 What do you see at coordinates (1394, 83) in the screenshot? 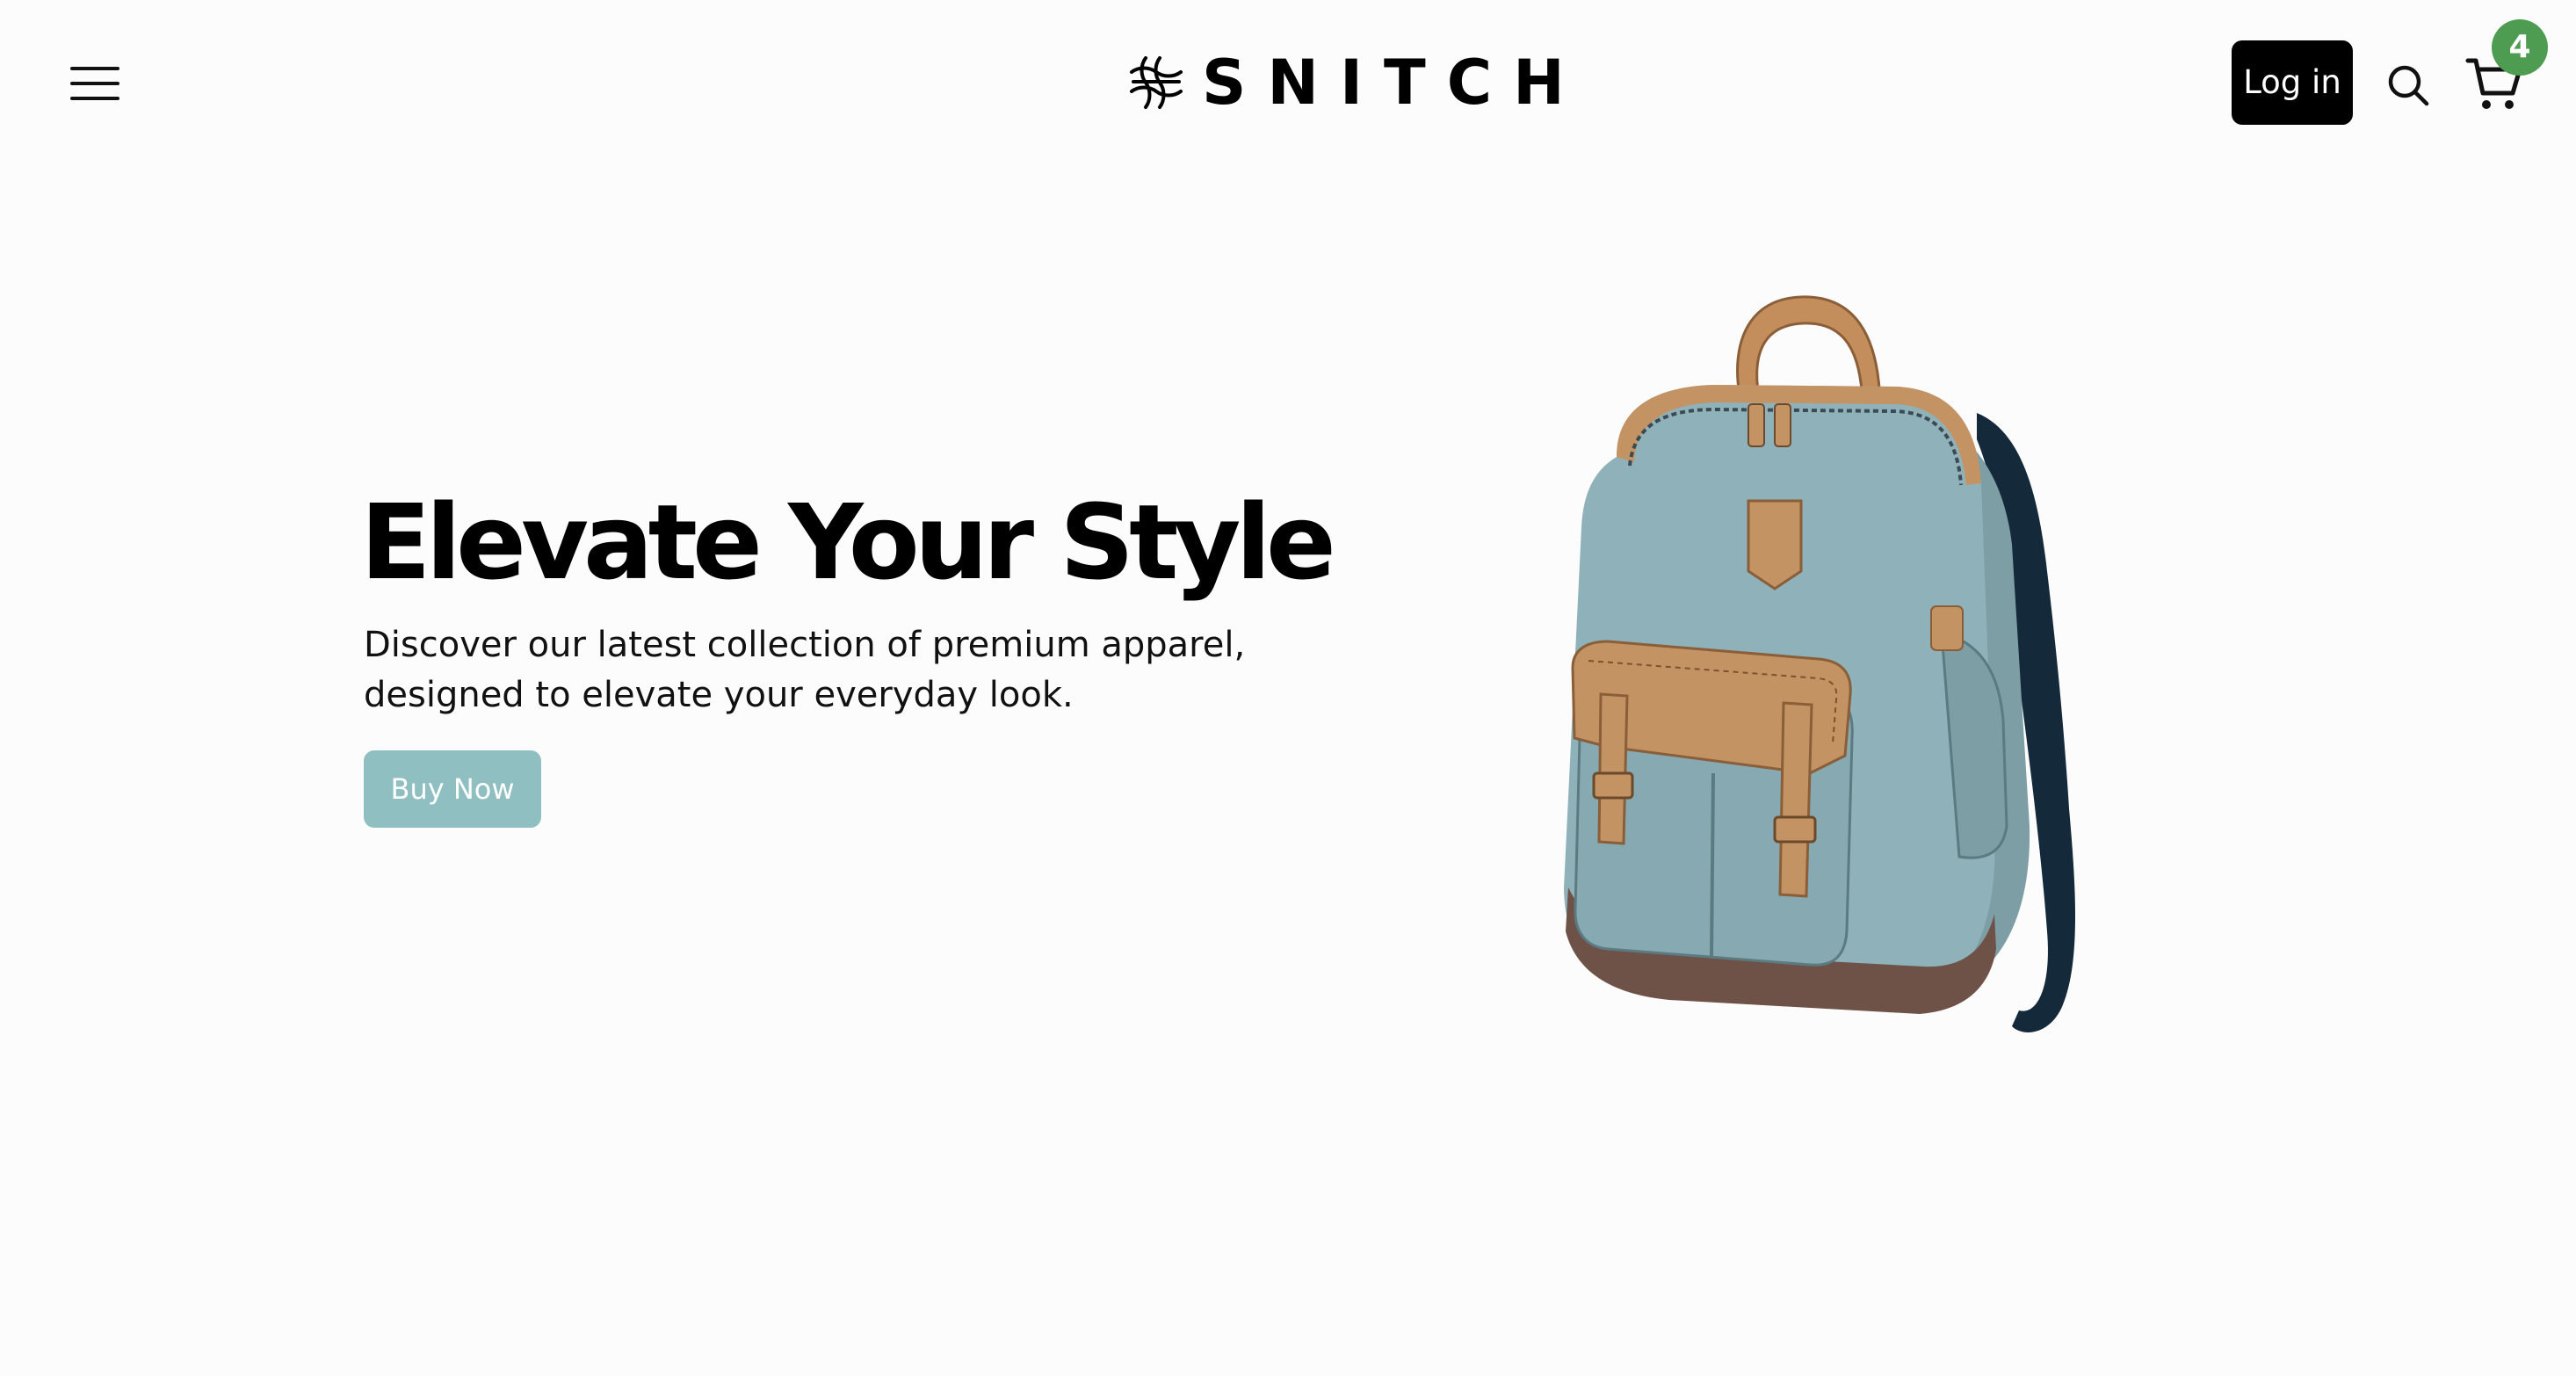
I see `brand-name: SNITCH` at bounding box center [1394, 83].